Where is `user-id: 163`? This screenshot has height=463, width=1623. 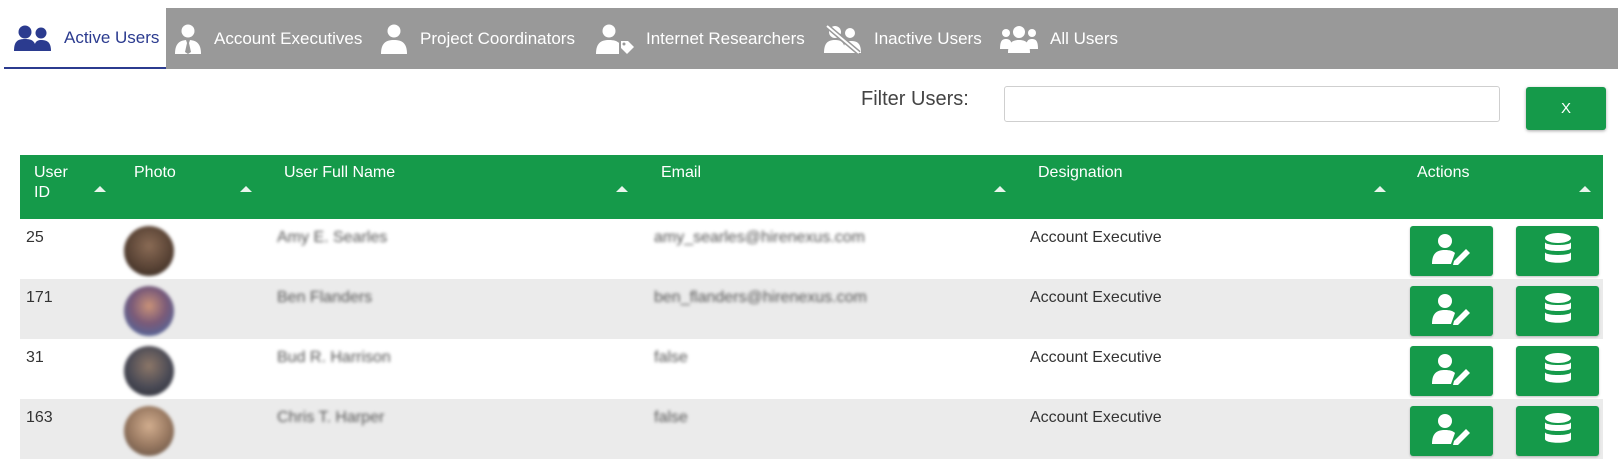 user-id: 163 is located at coordinates (39, 417).